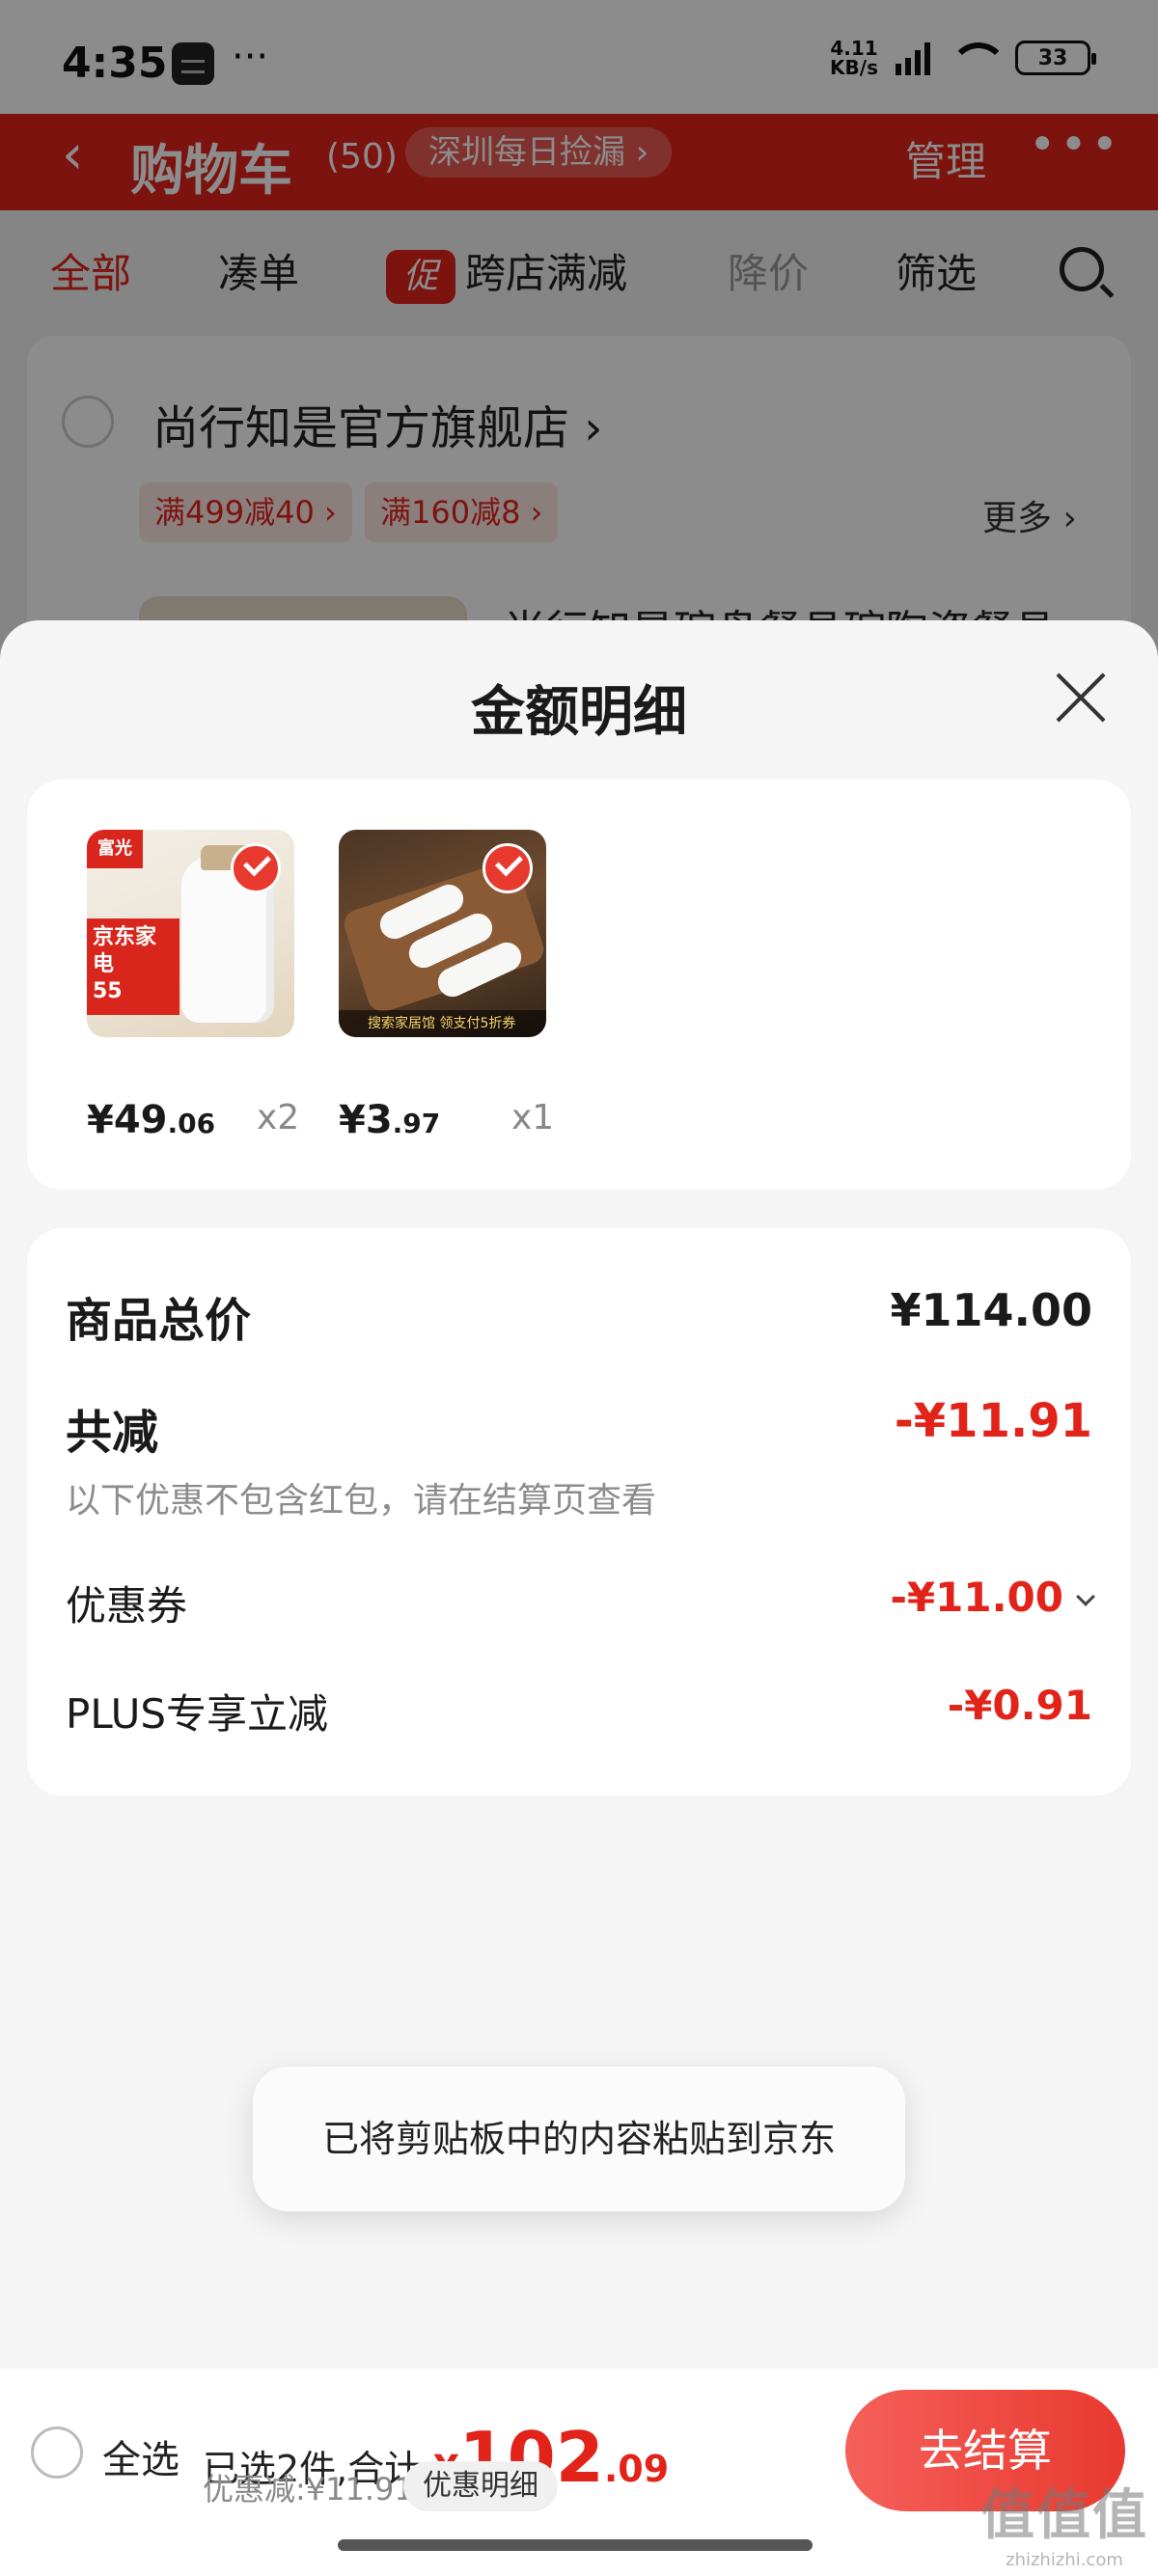  What do you see at coordinates (197, 1714) in the screenshot?
I see `plus-discount-label: PLUS专享立减` at bounding box center [197, 1714].